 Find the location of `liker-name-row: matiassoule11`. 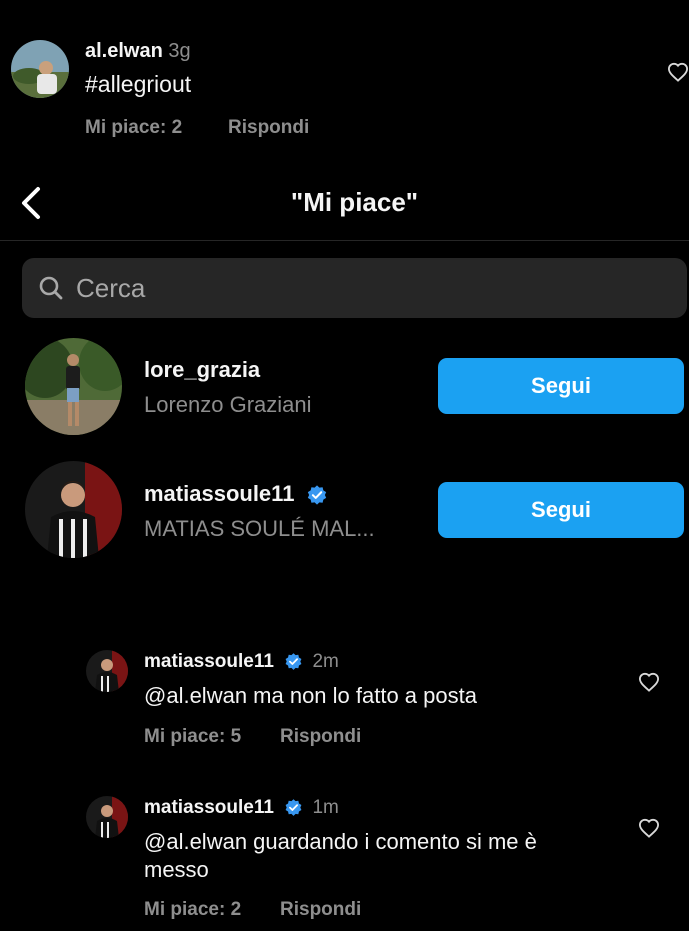

liker-name-row: matiassoule11 is located at coordinates (236, 494).